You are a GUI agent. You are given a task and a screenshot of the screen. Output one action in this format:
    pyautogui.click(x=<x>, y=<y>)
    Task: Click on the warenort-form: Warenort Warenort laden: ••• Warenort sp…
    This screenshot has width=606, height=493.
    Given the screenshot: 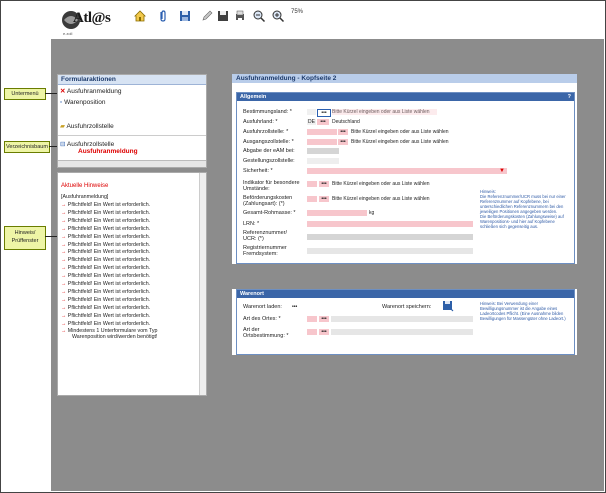 What is the action you would take?
    pyautogui.click(x=404, y=322)
    